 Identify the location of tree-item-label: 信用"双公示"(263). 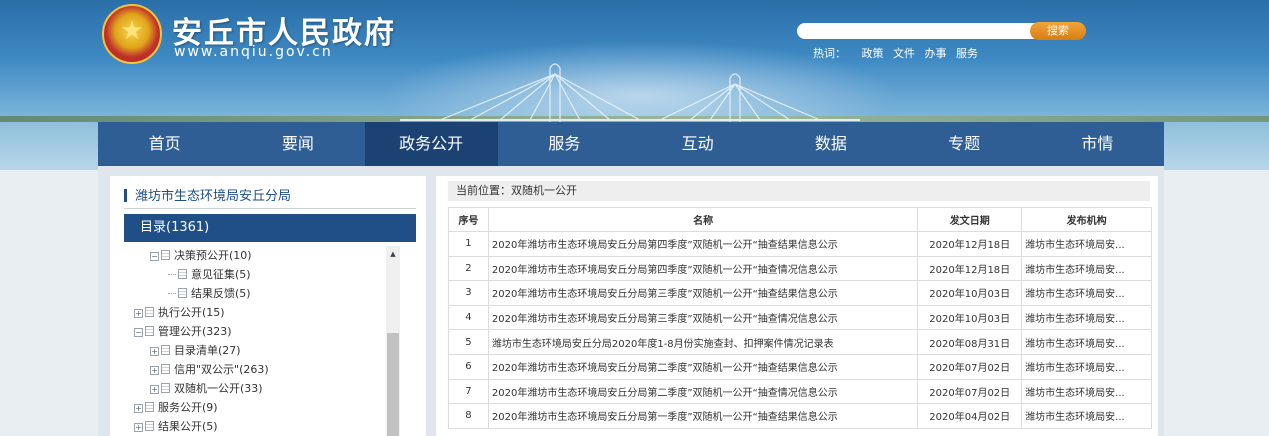
(221, 369).